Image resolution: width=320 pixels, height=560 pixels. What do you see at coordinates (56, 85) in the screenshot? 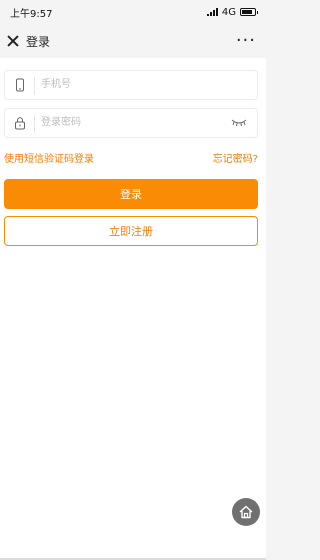
I see `phone-input: 手机号` at bounding box center [56, 85].